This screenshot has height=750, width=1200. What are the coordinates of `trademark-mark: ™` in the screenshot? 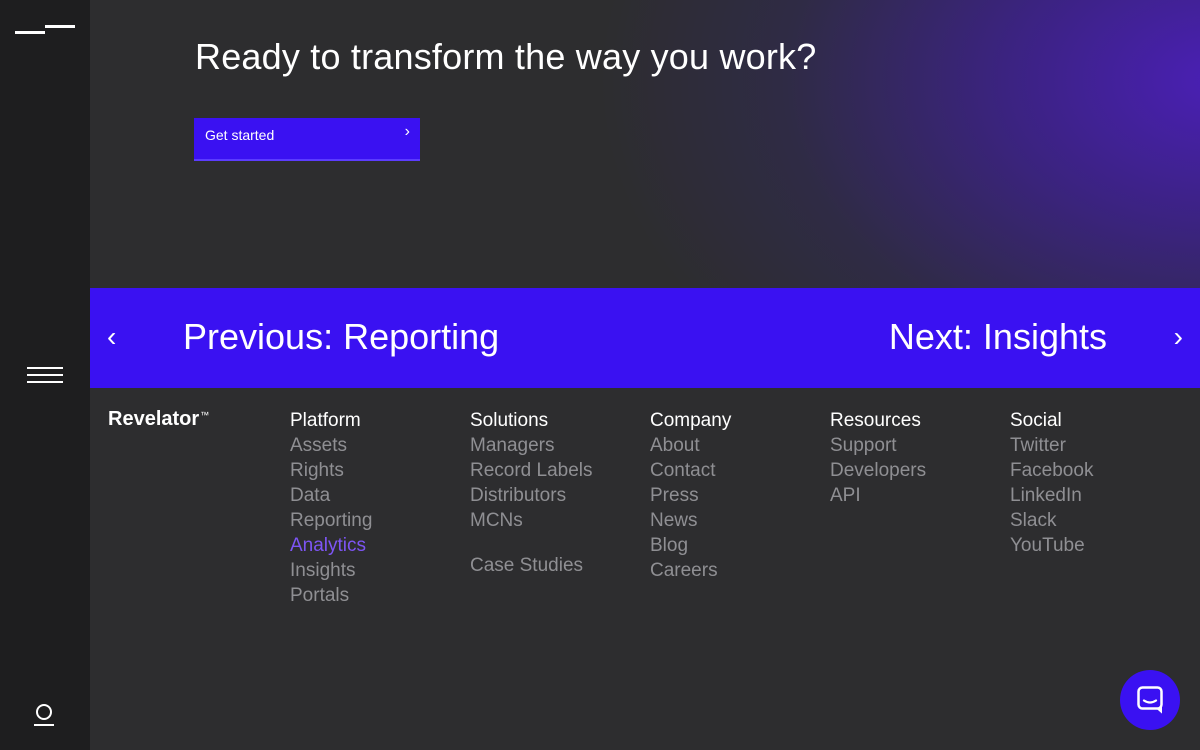 It's located at (205, 415).